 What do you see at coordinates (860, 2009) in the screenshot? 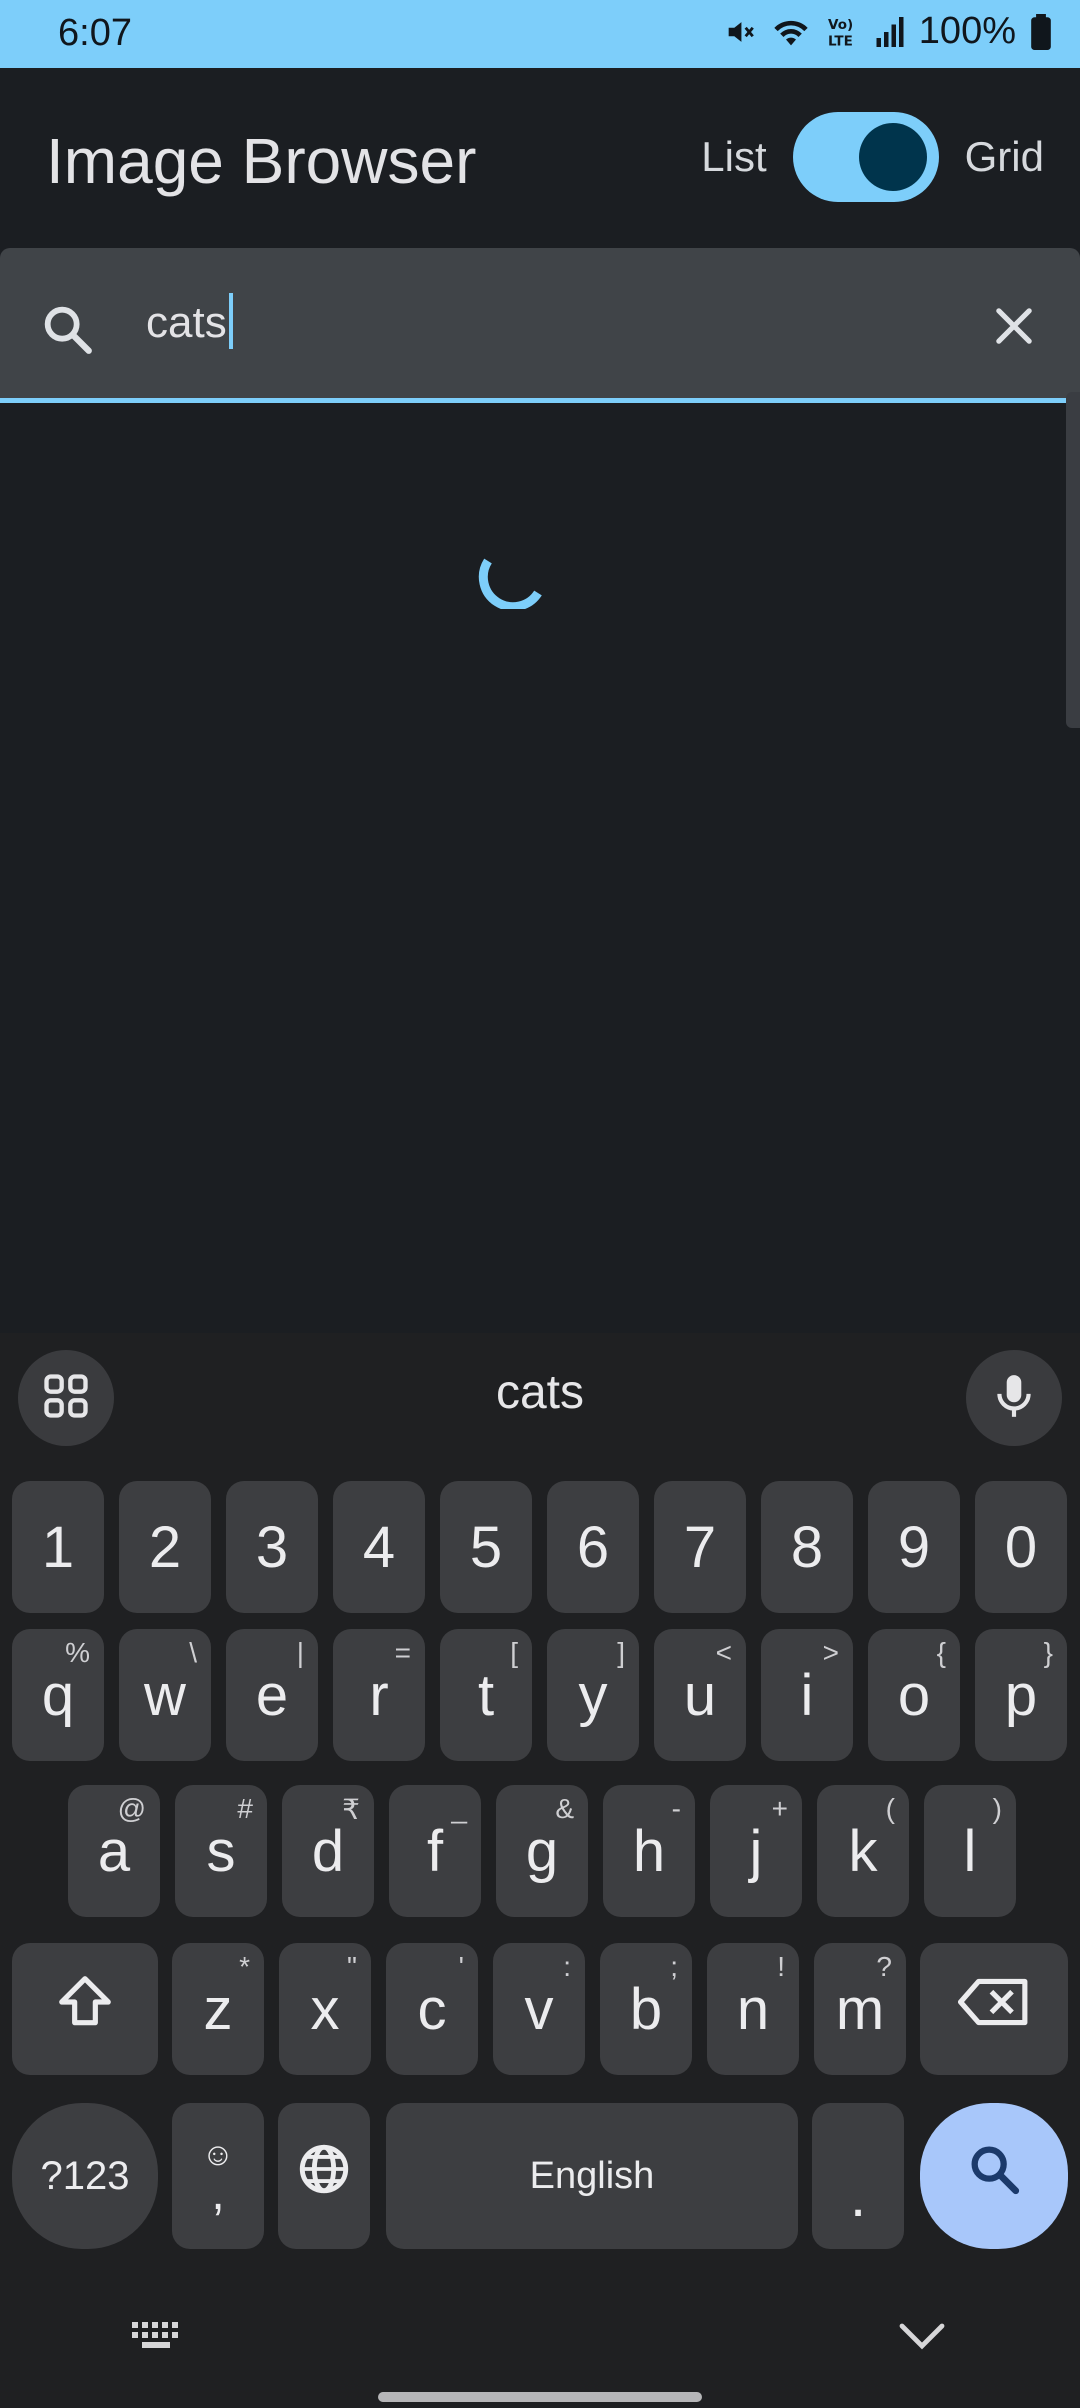
I see `key-m: ? m` at bounding box center [860, 2009].